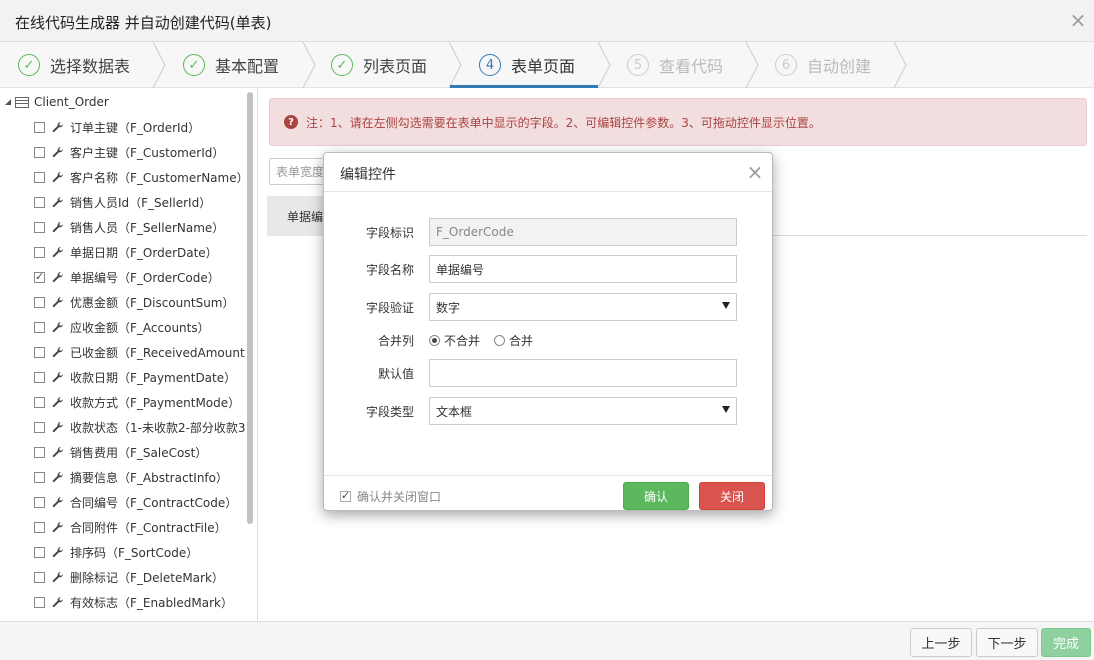 Image resolution: width=1094 pixels, height=660 pixels. I want to click on field-id-label: 字段标识, so click(389, 232).